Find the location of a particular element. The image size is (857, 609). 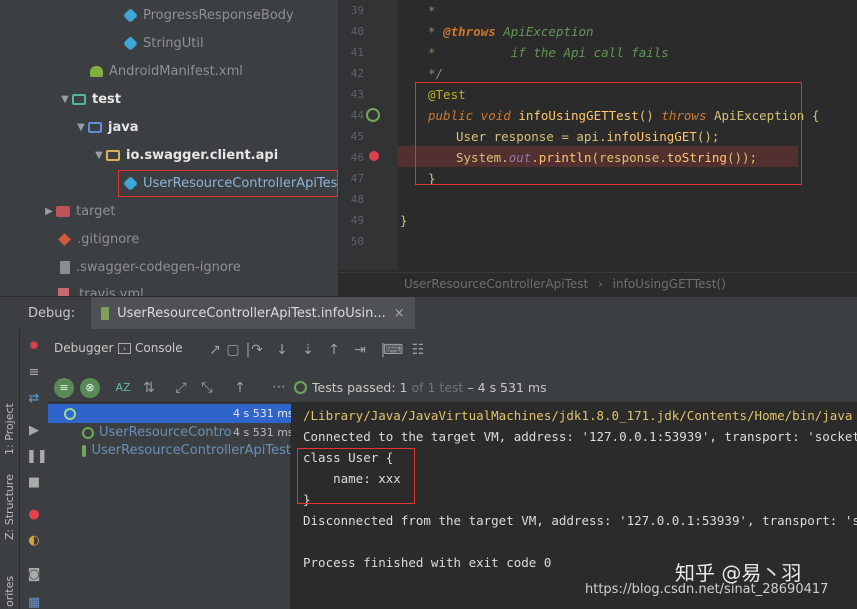

structure-side-tab-label: Z: Structure is located at coordinates (9, 507).